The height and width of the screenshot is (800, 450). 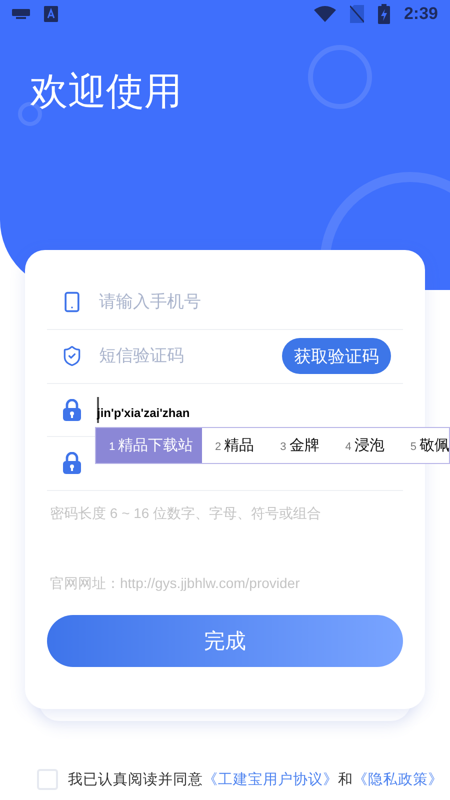 What do you see at coordinates (421, 14) in the screenshot?
I see `status-time: 2:39` at bounding box center [421, 14].